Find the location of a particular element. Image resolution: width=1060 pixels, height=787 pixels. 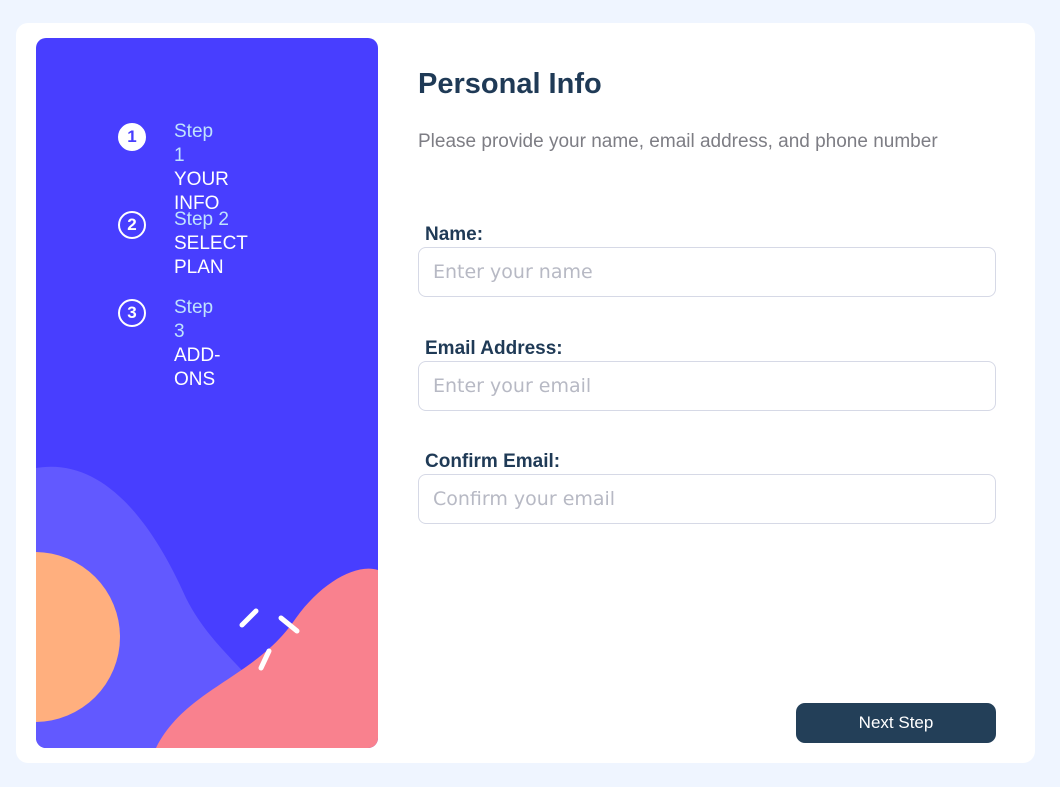

name-label: Name: is located at coordinates (454, 234).